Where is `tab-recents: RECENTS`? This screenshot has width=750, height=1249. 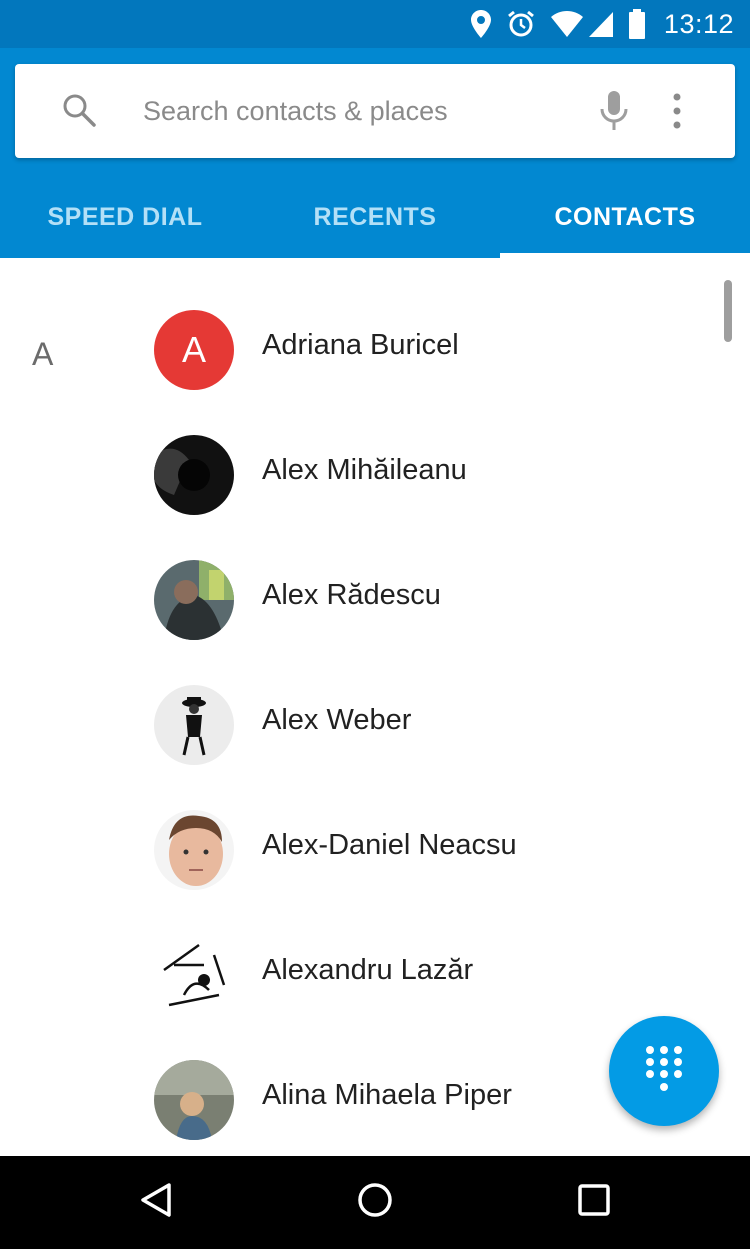 tab-recents: RECENTS is located at coordinates (375, 217).